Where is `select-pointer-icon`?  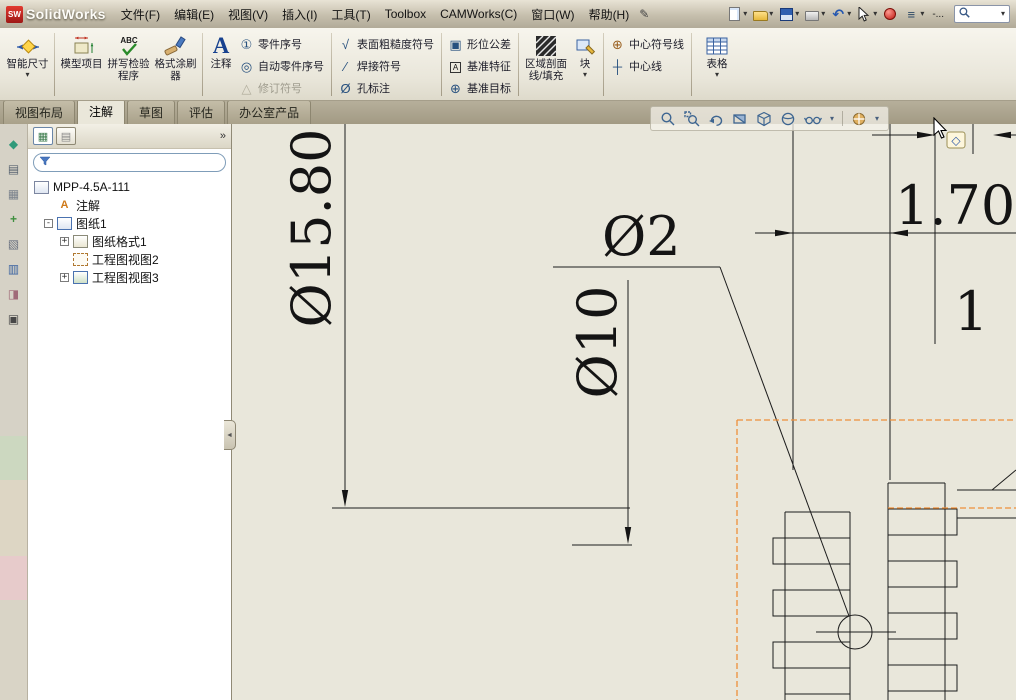 select-pointer-icon is located at coordinates (864, 14).